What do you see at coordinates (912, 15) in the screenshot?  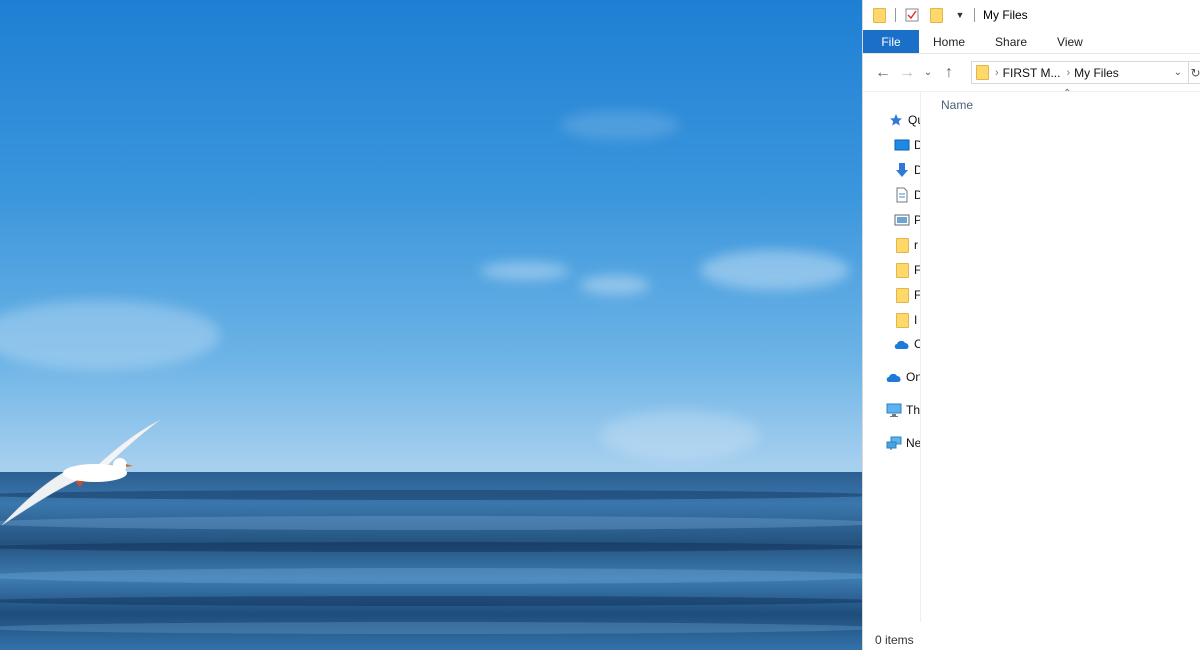 I see `properties-icon` at bounding box center [912, 15].